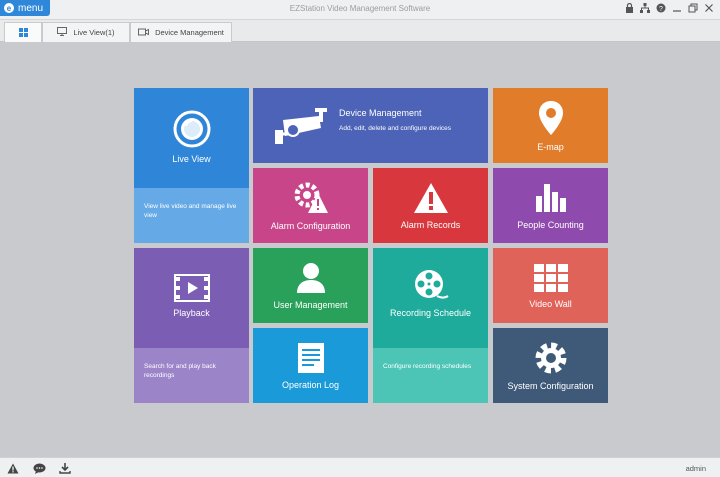  Describe the element at coordinates (550, 224) in the screenshot. I see `tile-people-counting-label: People Counting` at that location.